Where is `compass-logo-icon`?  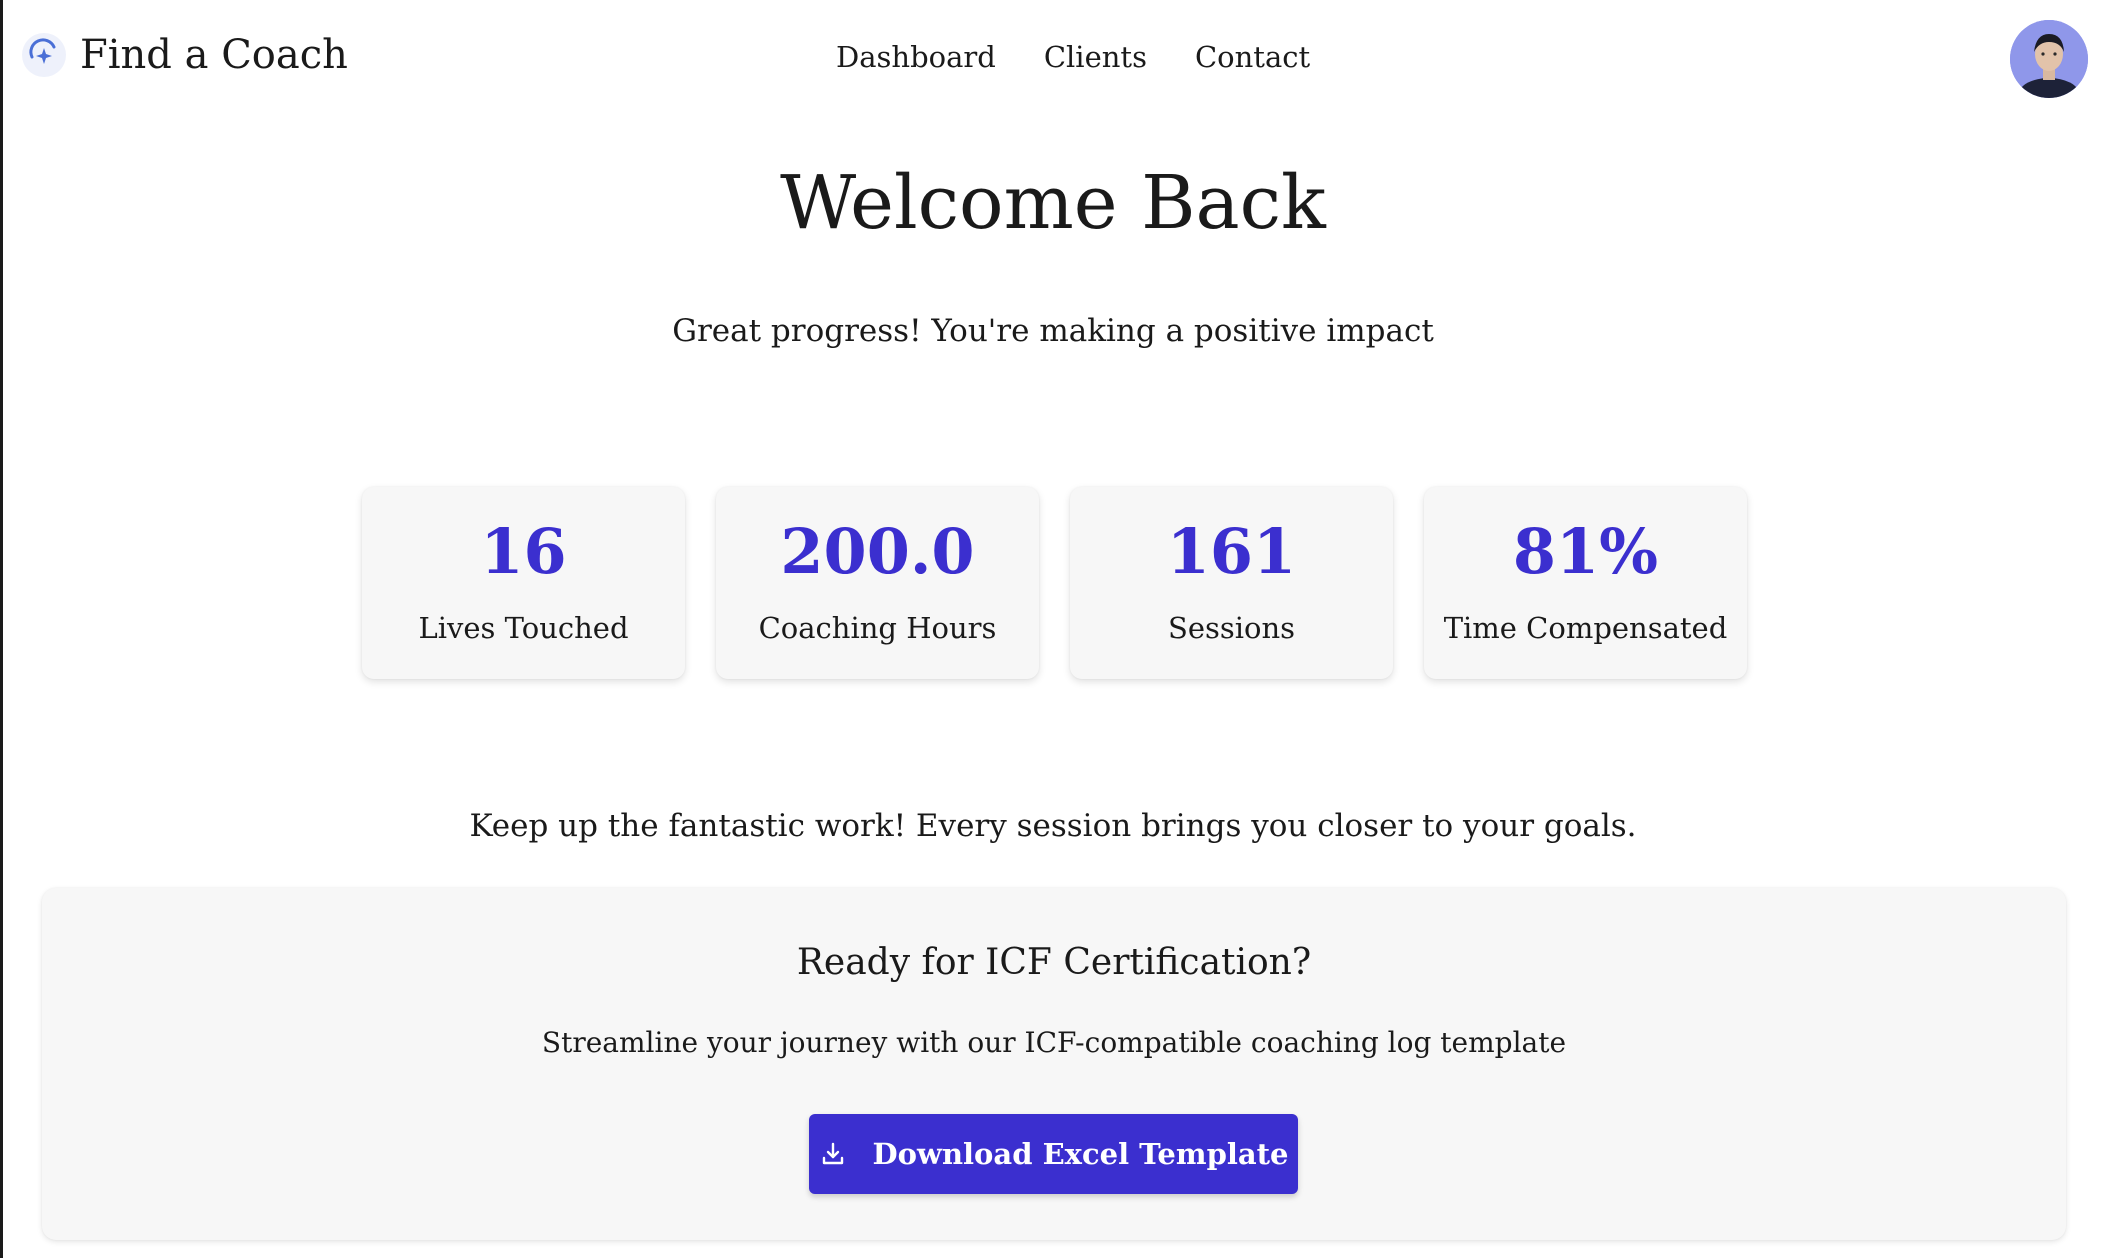 compass-logo-icon is located at coordinates (44, 55).